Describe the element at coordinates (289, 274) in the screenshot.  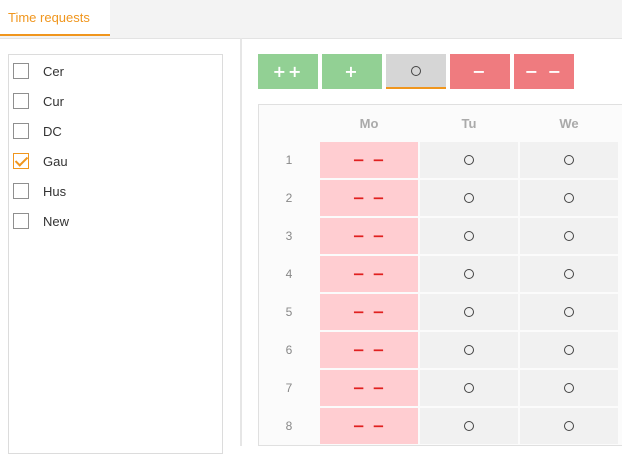
I see `row-number: 4` at that location.